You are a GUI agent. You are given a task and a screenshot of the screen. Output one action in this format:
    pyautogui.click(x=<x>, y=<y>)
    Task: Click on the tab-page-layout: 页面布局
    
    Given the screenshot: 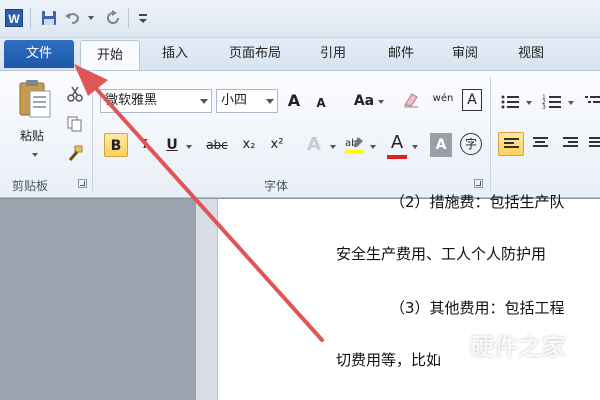 What is the action you would take?
    pyautogui.click(x=255, y=54)
    